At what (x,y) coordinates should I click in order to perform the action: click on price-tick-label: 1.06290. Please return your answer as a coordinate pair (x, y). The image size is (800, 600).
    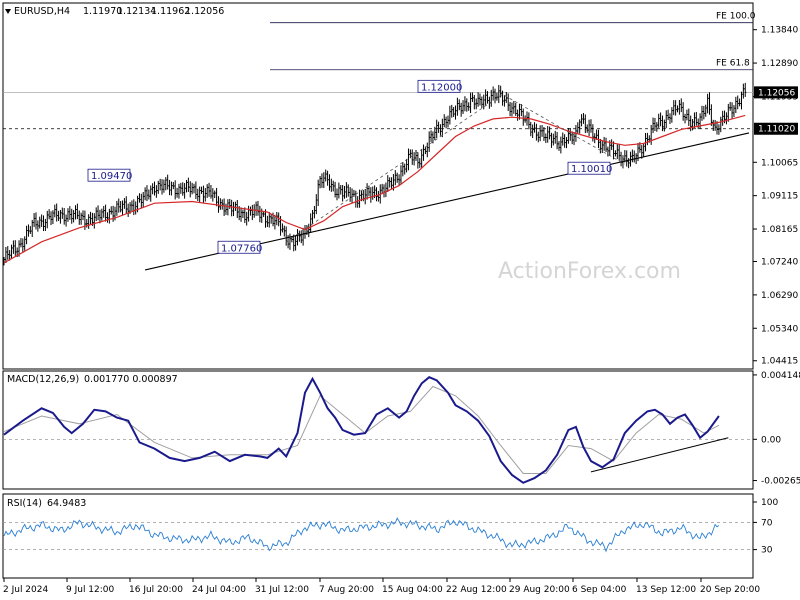
    Looking at the image, I should click on (779, 296).